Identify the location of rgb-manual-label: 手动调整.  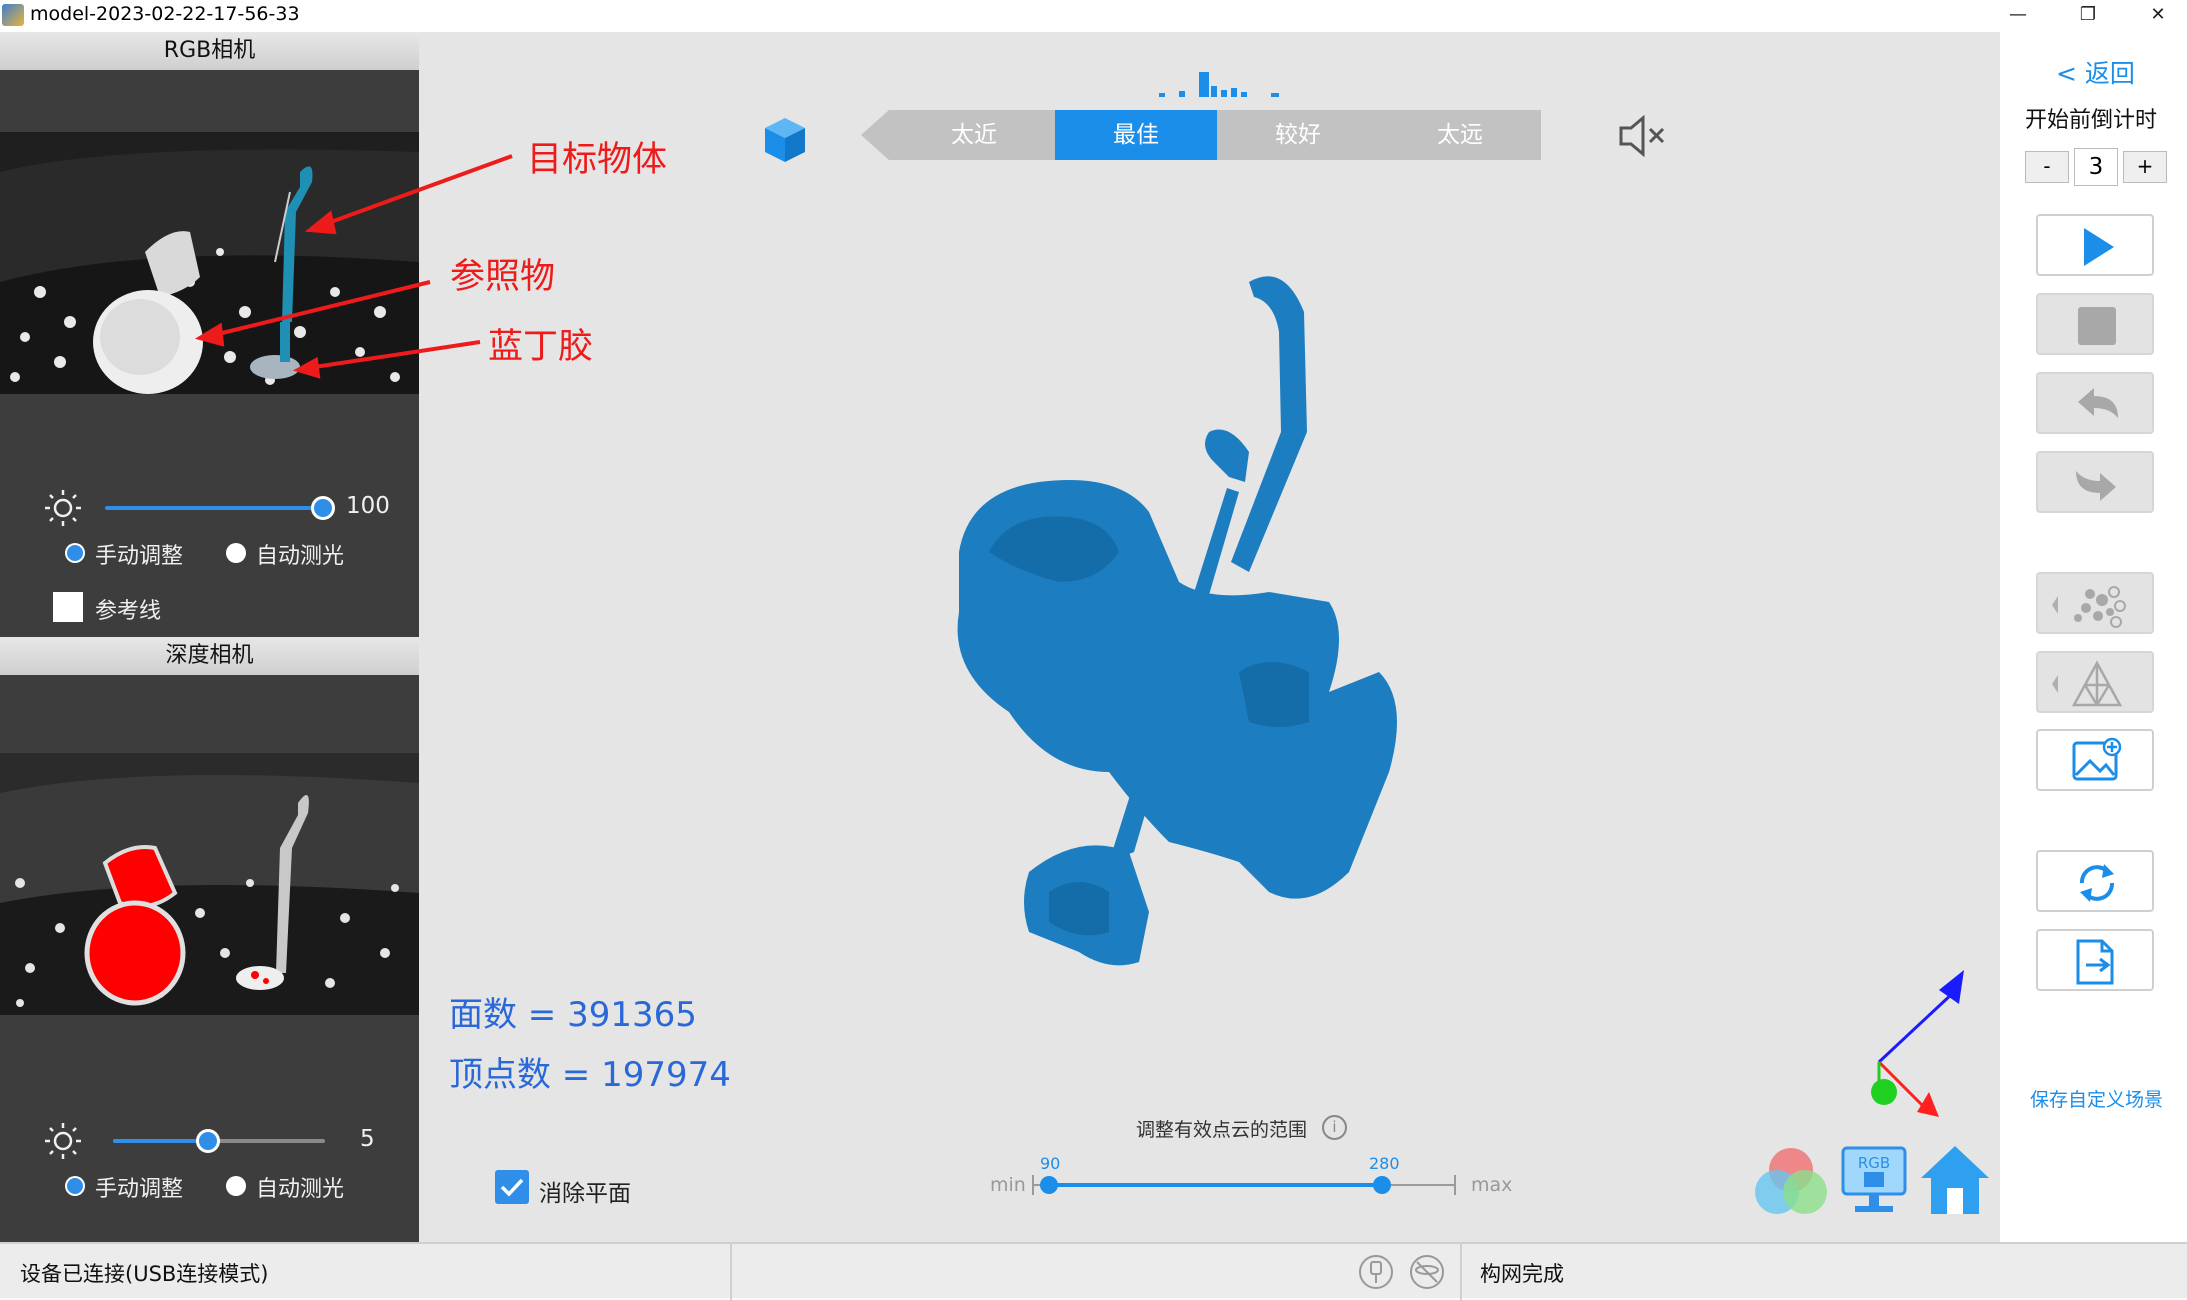
(139, 556).